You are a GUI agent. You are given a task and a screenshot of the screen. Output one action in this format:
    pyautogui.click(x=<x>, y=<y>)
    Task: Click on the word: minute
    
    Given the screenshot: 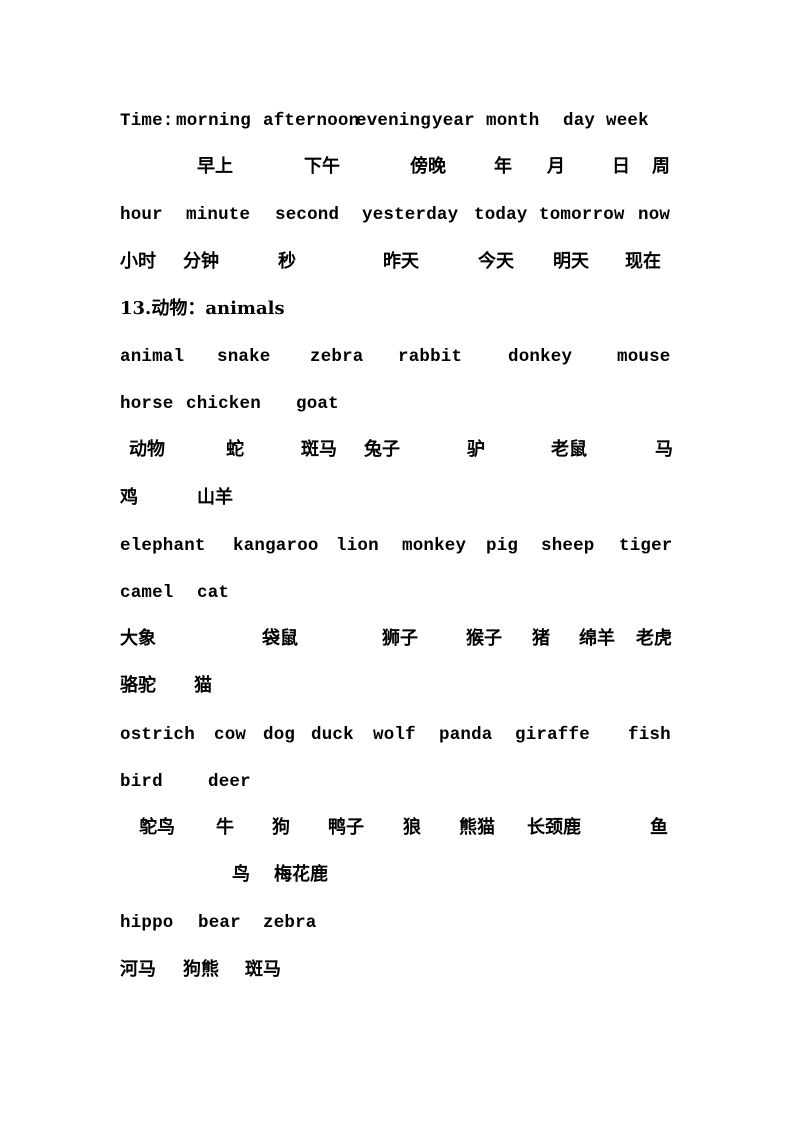 What is the action you would take?
    pyautogui.click(x=218, y=215)
    